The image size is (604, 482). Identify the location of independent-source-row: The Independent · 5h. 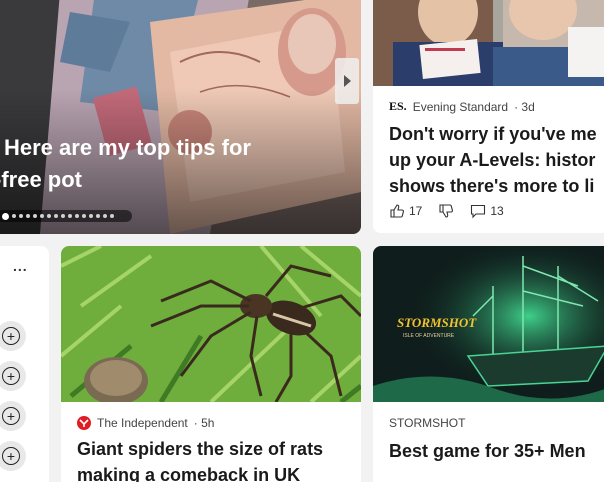
(145, 423).